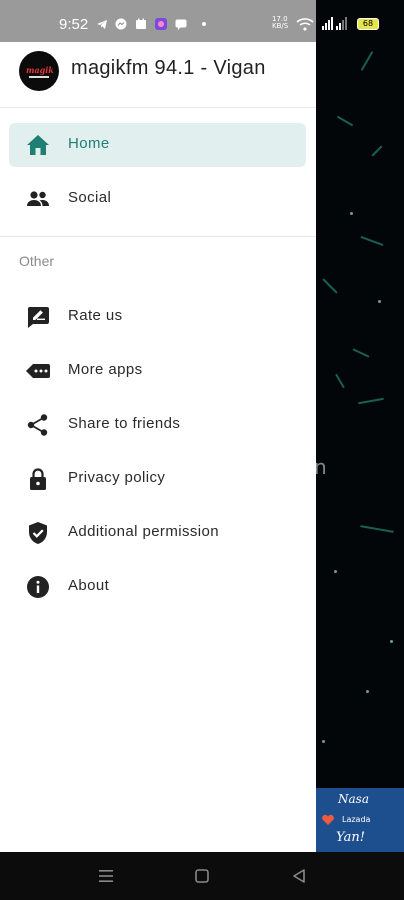 The image size is (404, 900). What do you see at coordinates (202, 21) in the screenshot?
I see `status-bar: 9:52 17.0 KB/S 68` at bounding box center [202, 21].